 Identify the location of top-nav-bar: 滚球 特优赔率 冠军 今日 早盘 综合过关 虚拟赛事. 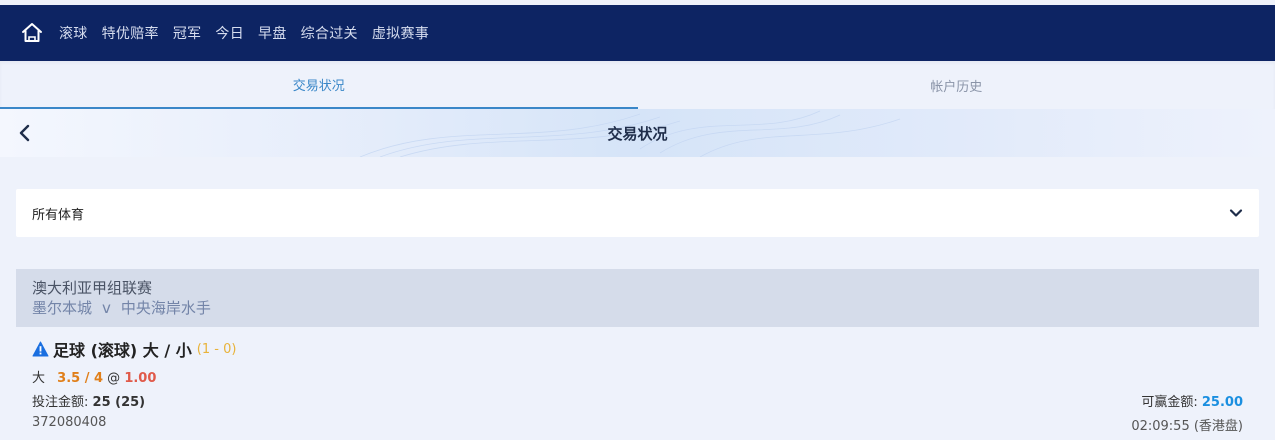
(637, 33).